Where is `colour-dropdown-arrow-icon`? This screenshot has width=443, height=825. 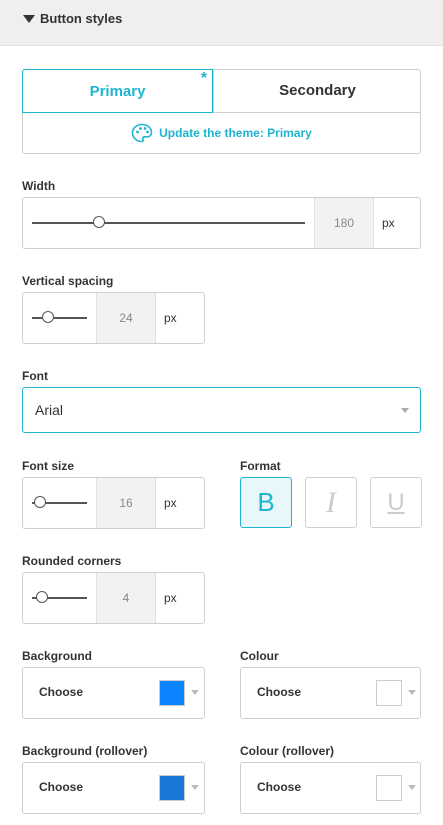 colour-dropdown-arrow-icon is located at coordinates (412, 692).